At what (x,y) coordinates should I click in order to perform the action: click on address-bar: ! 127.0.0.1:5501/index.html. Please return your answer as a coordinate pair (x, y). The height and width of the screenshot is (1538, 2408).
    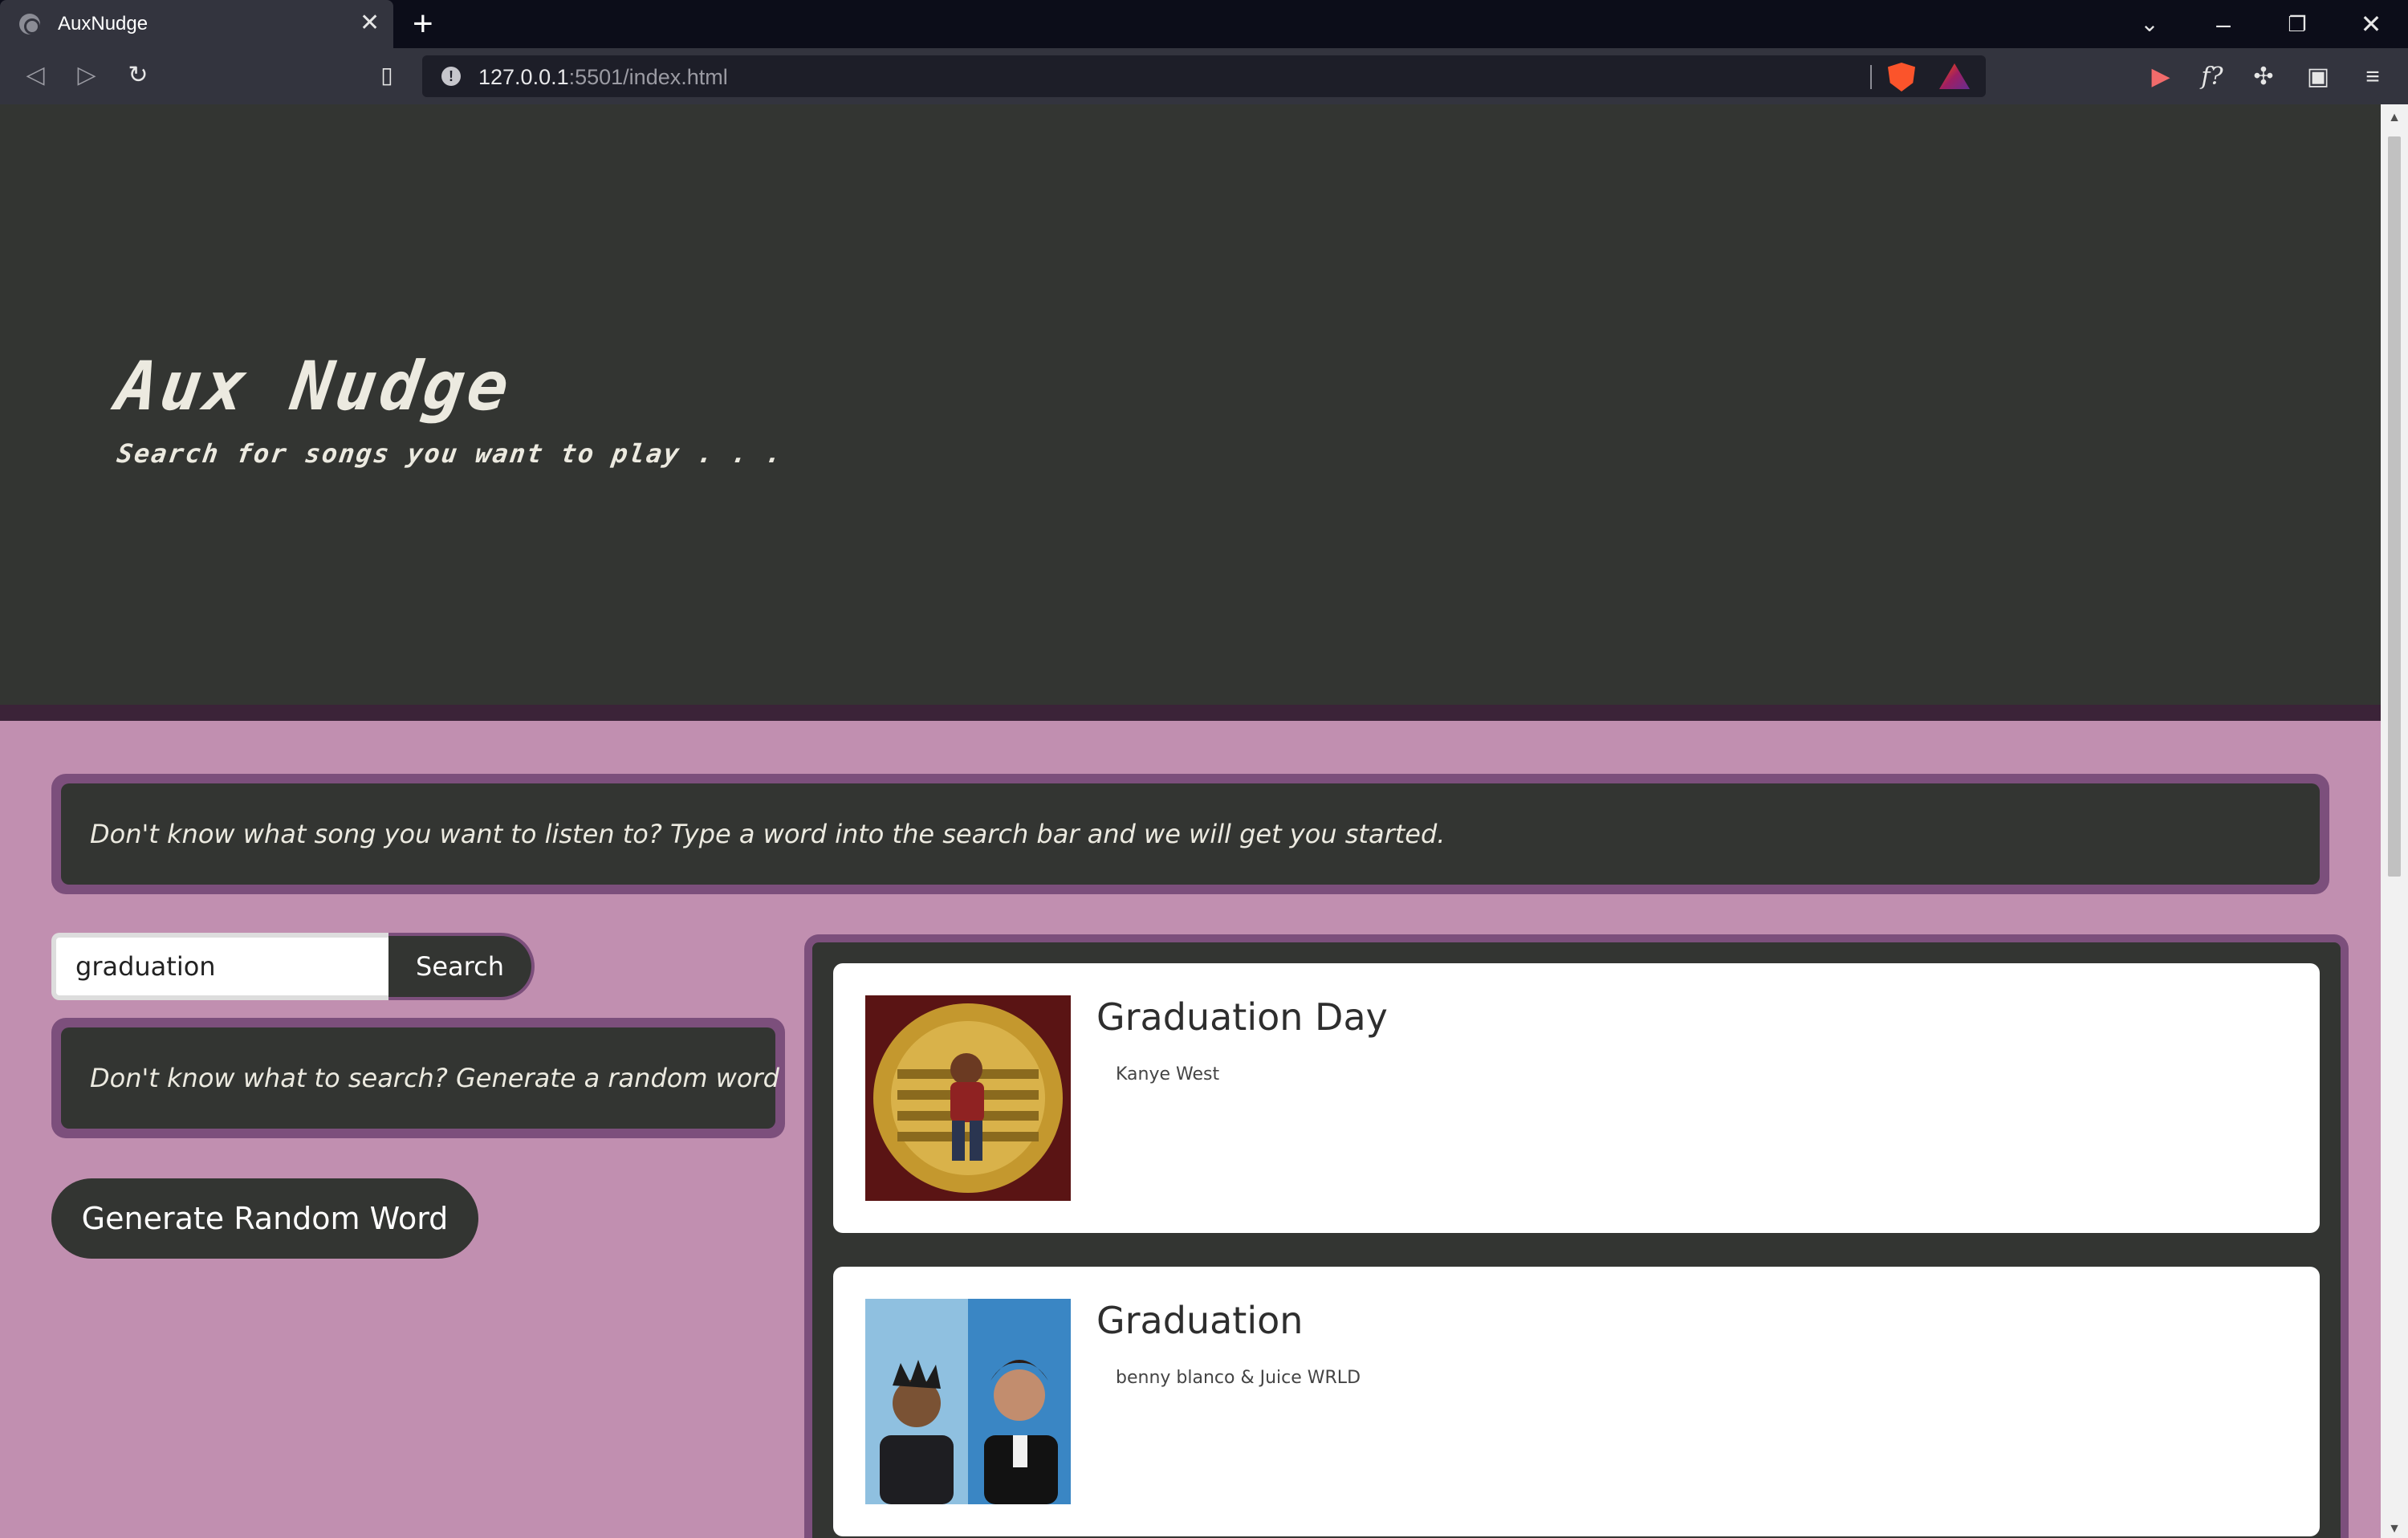
    Looking at the image, I should click on (1204, 76).